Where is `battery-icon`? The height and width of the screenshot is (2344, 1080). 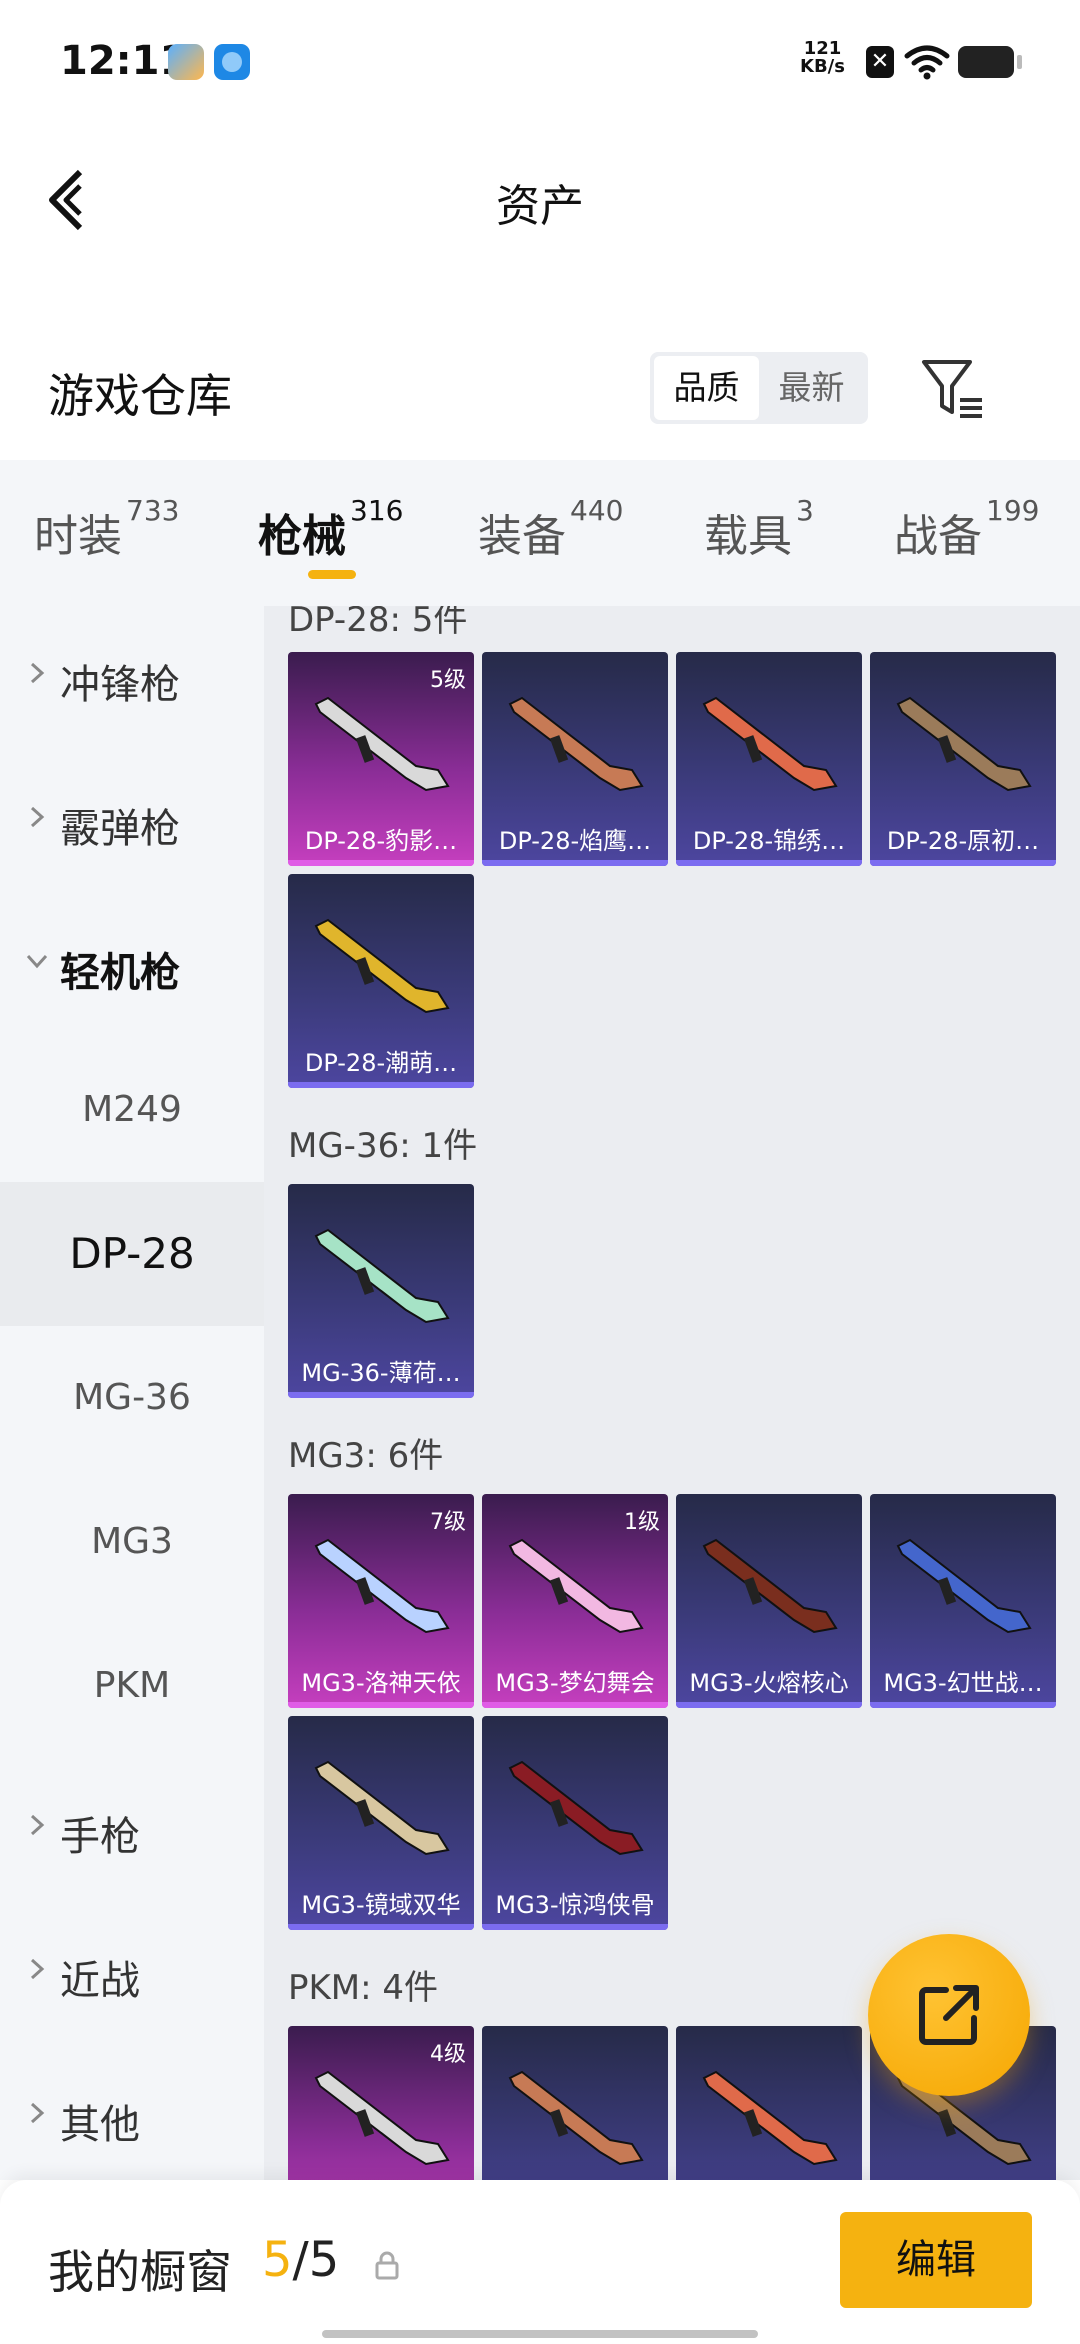 battery-icon is located at coordinates (990, 62).